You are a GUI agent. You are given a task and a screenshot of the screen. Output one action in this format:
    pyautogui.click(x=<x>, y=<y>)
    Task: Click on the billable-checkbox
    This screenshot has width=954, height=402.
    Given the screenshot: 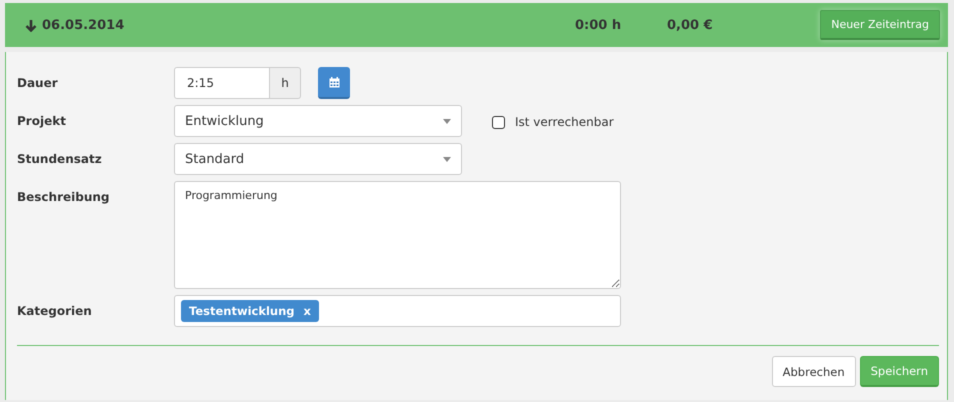 What is the action you would take?
    pyautogui.click(x=498, y=122)
    